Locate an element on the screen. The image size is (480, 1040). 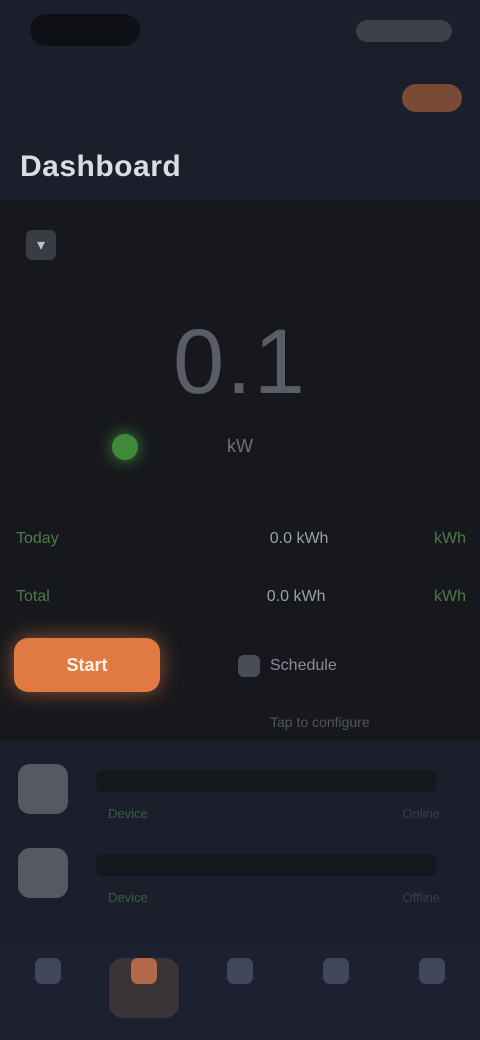
hint-text: Tap to configure is located at coordinates (320, 722).